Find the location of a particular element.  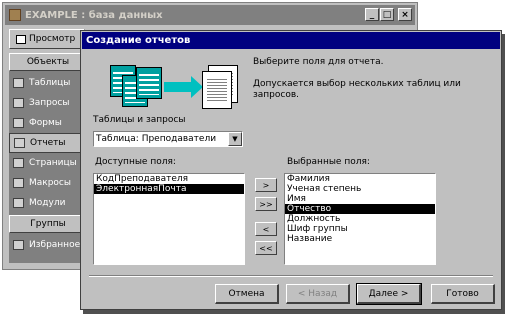

form-icon is located at coordinates (18, 123).